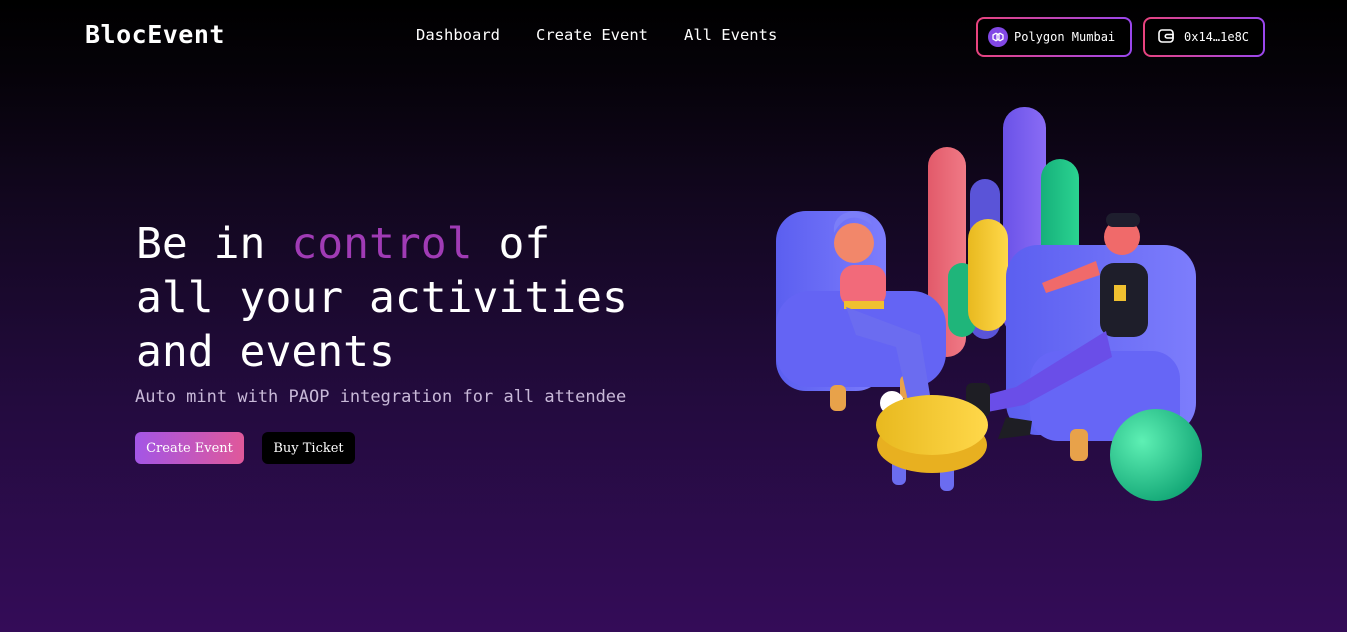  Describe the element at coordinates (308, 448) in the screenshot. I see `buy-ticket-button: Buy Ticket` at that location.